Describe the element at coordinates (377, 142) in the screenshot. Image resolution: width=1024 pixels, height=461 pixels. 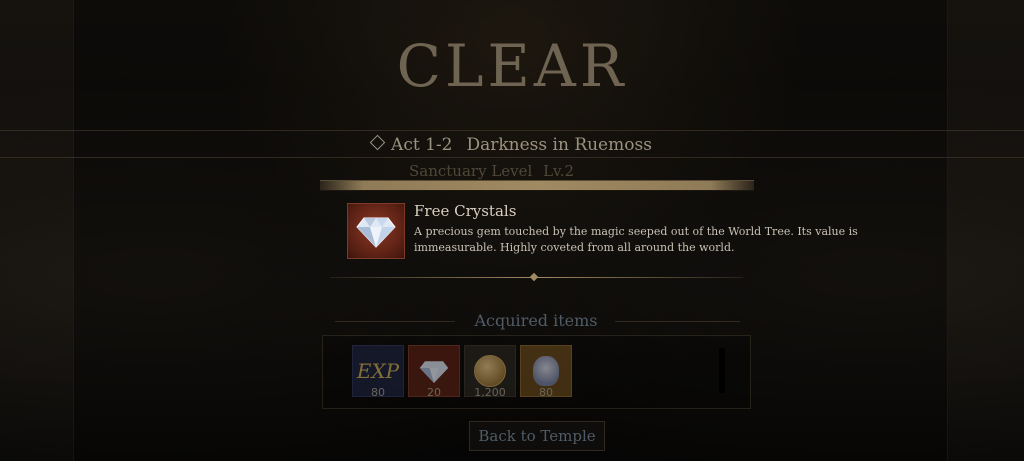
I see `diamond-icon` at that location.